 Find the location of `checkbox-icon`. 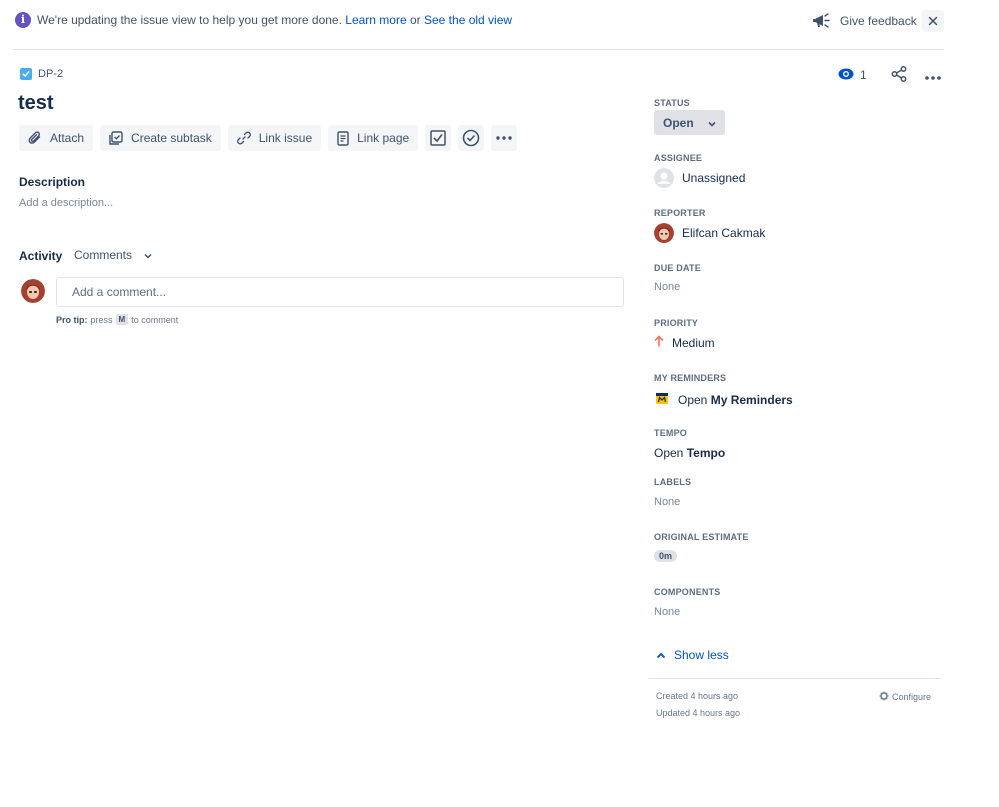

checkbox-icon is located at coordinates (438, 138).